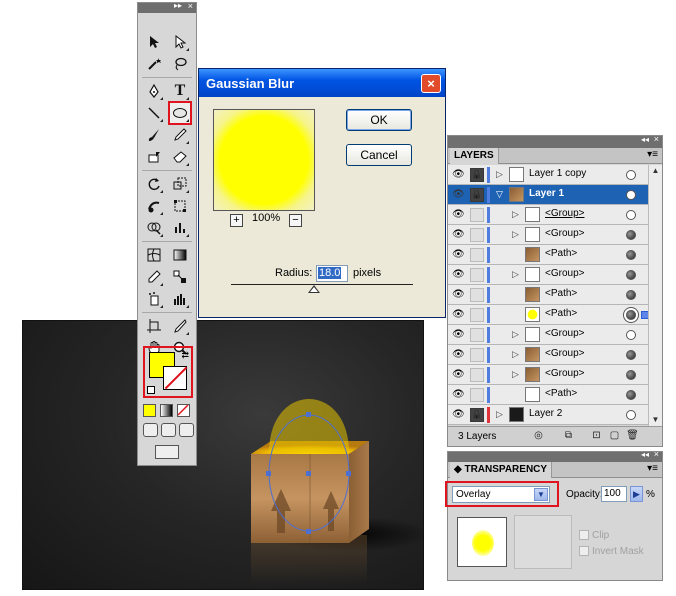 The width and height of the screenshot is (676, 596). I want to click on line-segment-tool, so click(154, 113).